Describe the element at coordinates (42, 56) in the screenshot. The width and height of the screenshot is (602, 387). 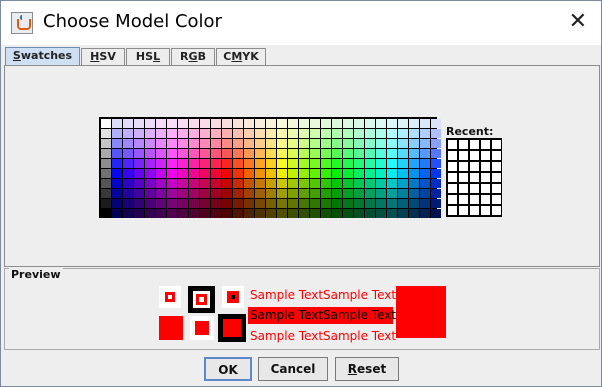
I see `tab-swatches: Swatches` at that location.